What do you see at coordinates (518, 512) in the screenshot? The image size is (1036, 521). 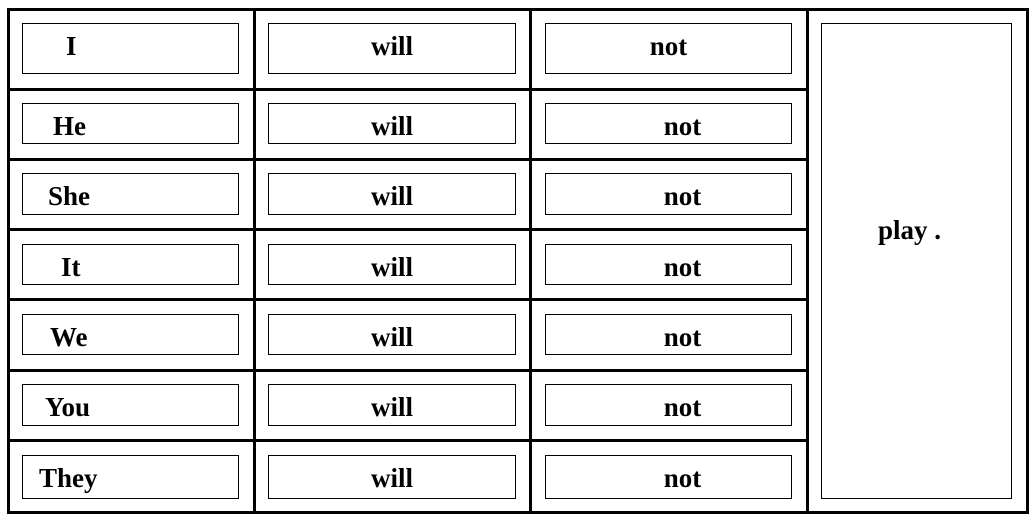 I see `table-border-bottom` at bounding box center [518, 512].